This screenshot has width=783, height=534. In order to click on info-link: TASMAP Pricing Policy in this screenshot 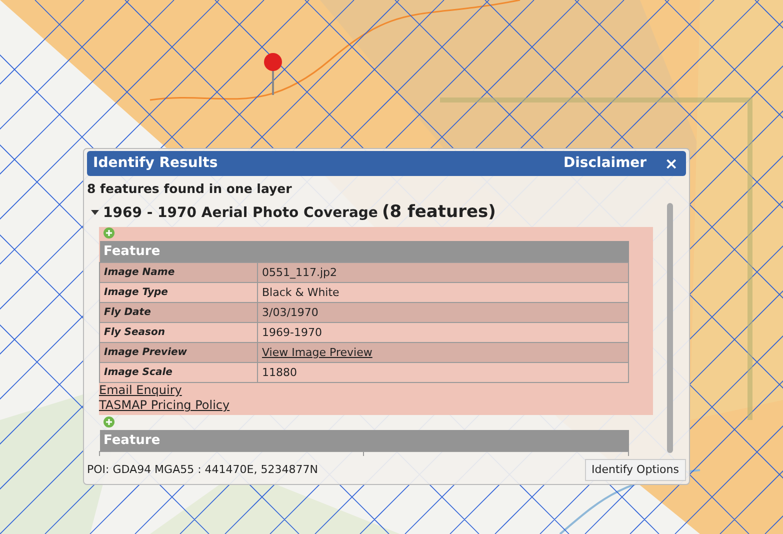, I will do `click(376, 406)`.